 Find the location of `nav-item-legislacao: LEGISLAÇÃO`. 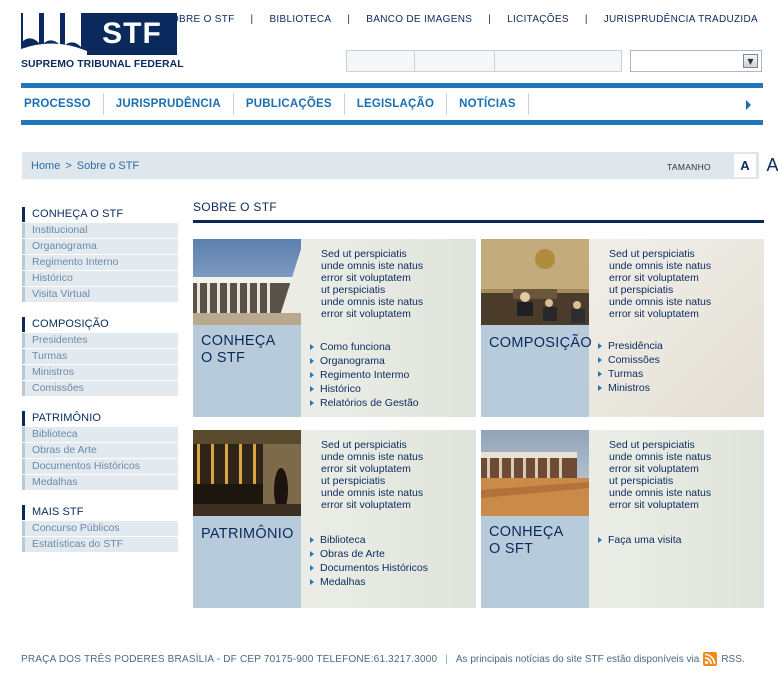

nav-item-legislacao: LEGISLAÇÃO is located at coordinates (396, 104).